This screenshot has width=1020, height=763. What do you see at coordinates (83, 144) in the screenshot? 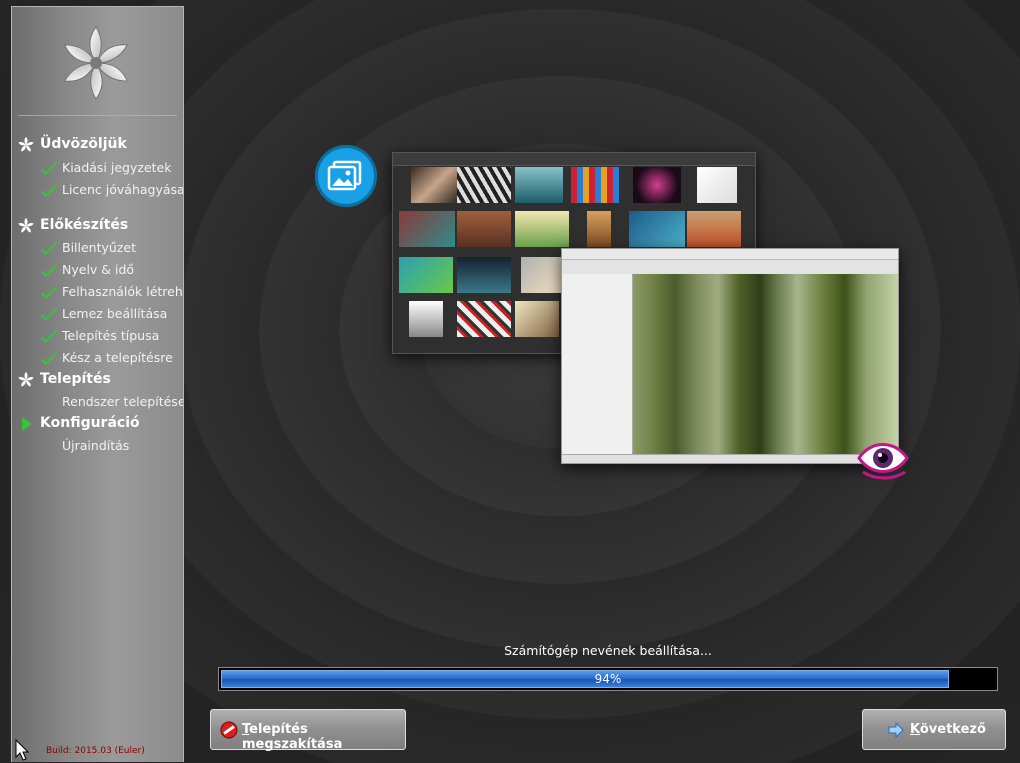
I see `sidebar-step-label: Üdvözöljük` at bounding box center [83, 144].